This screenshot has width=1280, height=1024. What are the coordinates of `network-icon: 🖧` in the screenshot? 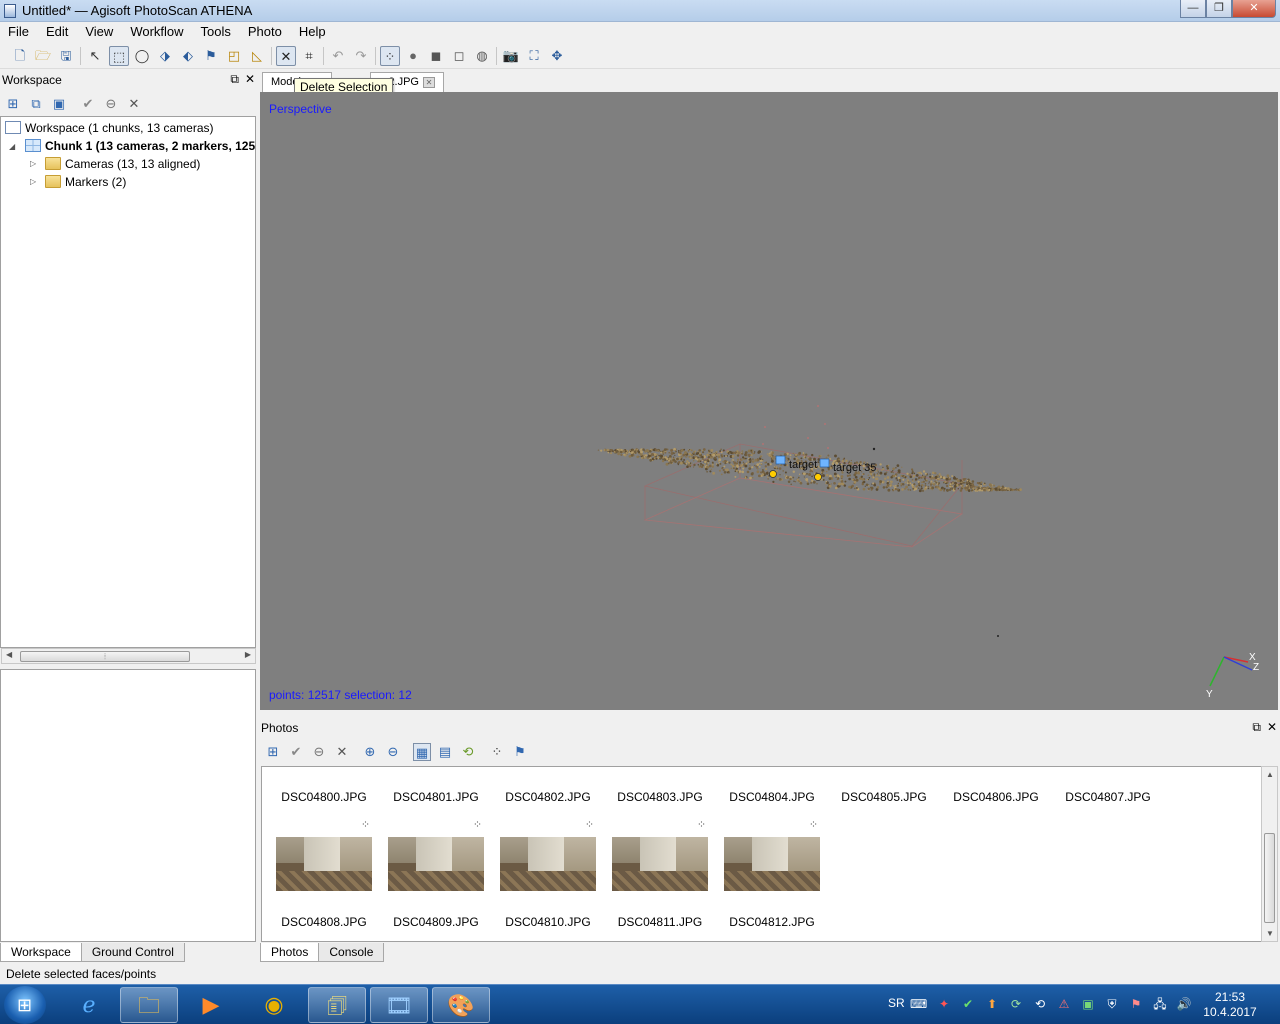 It's located at (1160, 1004).